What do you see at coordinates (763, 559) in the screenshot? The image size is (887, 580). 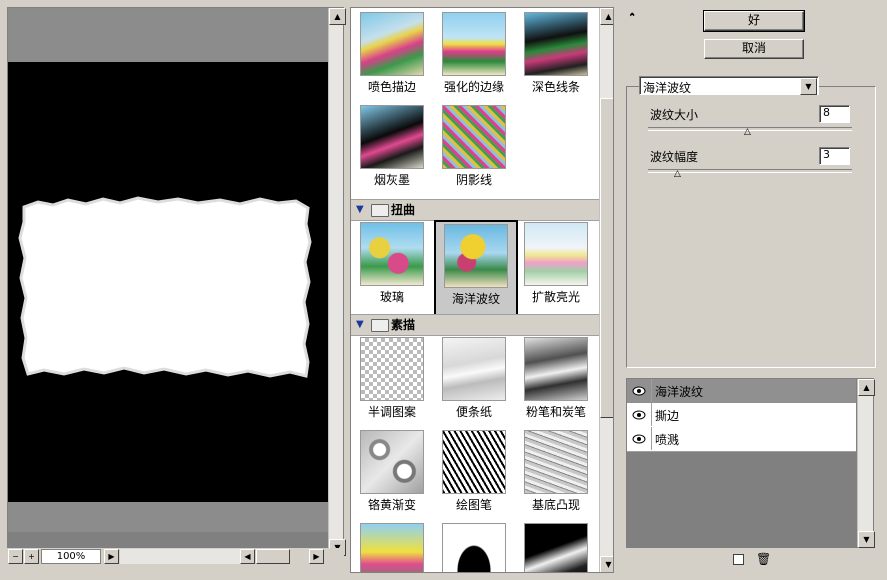 I see `trash-icon: 🗑` at bounding box center [763, 559].